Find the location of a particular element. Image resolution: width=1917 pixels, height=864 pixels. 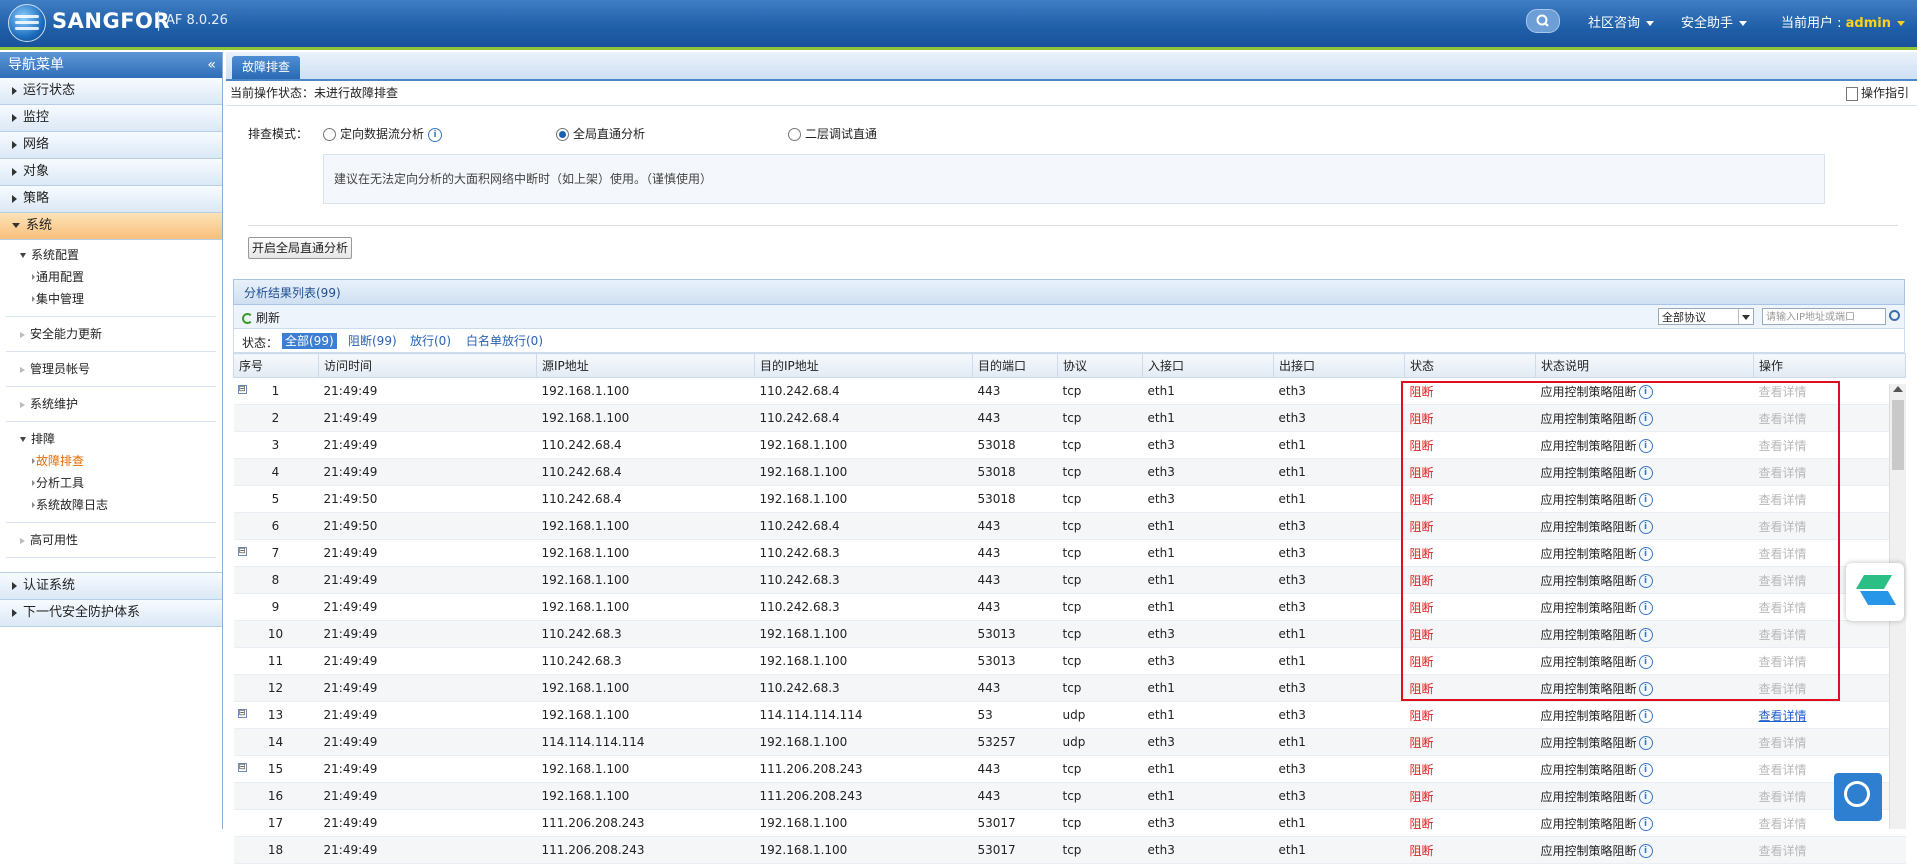

user-menu: 当前用户 : admin is located at coordinates (1843, 21).